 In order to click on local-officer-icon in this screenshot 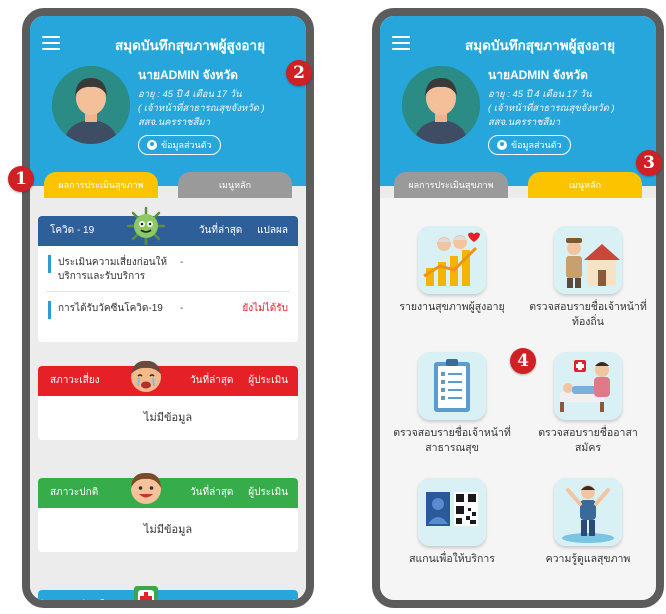, I will do `click(588, 260)`.